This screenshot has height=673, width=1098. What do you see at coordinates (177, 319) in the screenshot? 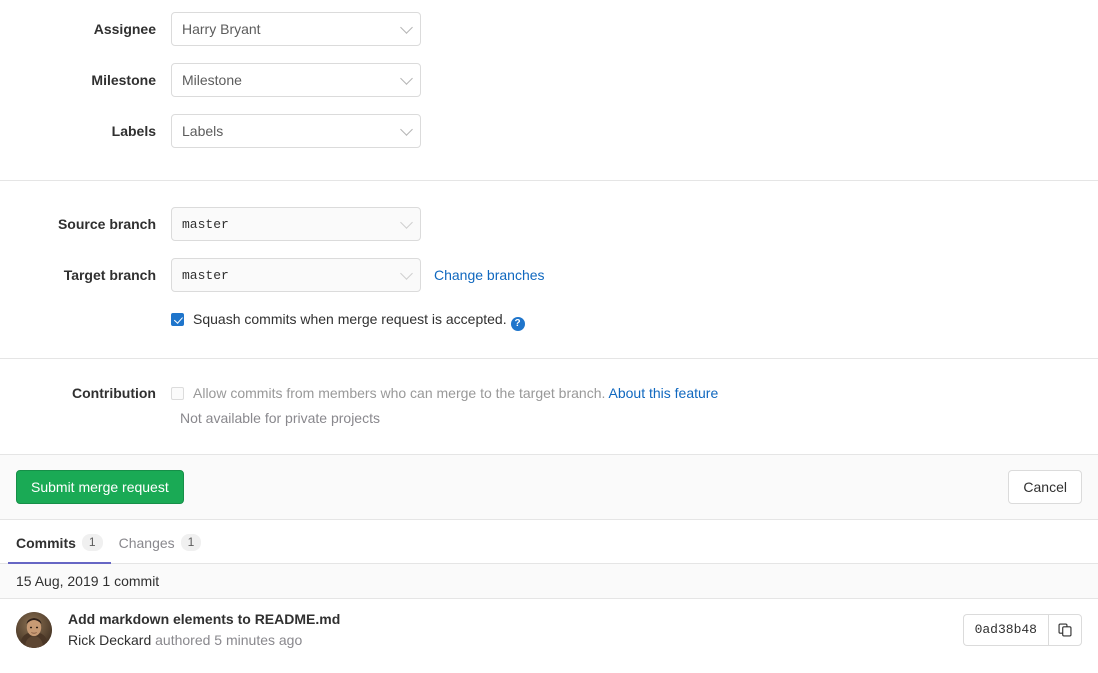
I see `squash-commits-checkbox` at bounding box center [177, 319].